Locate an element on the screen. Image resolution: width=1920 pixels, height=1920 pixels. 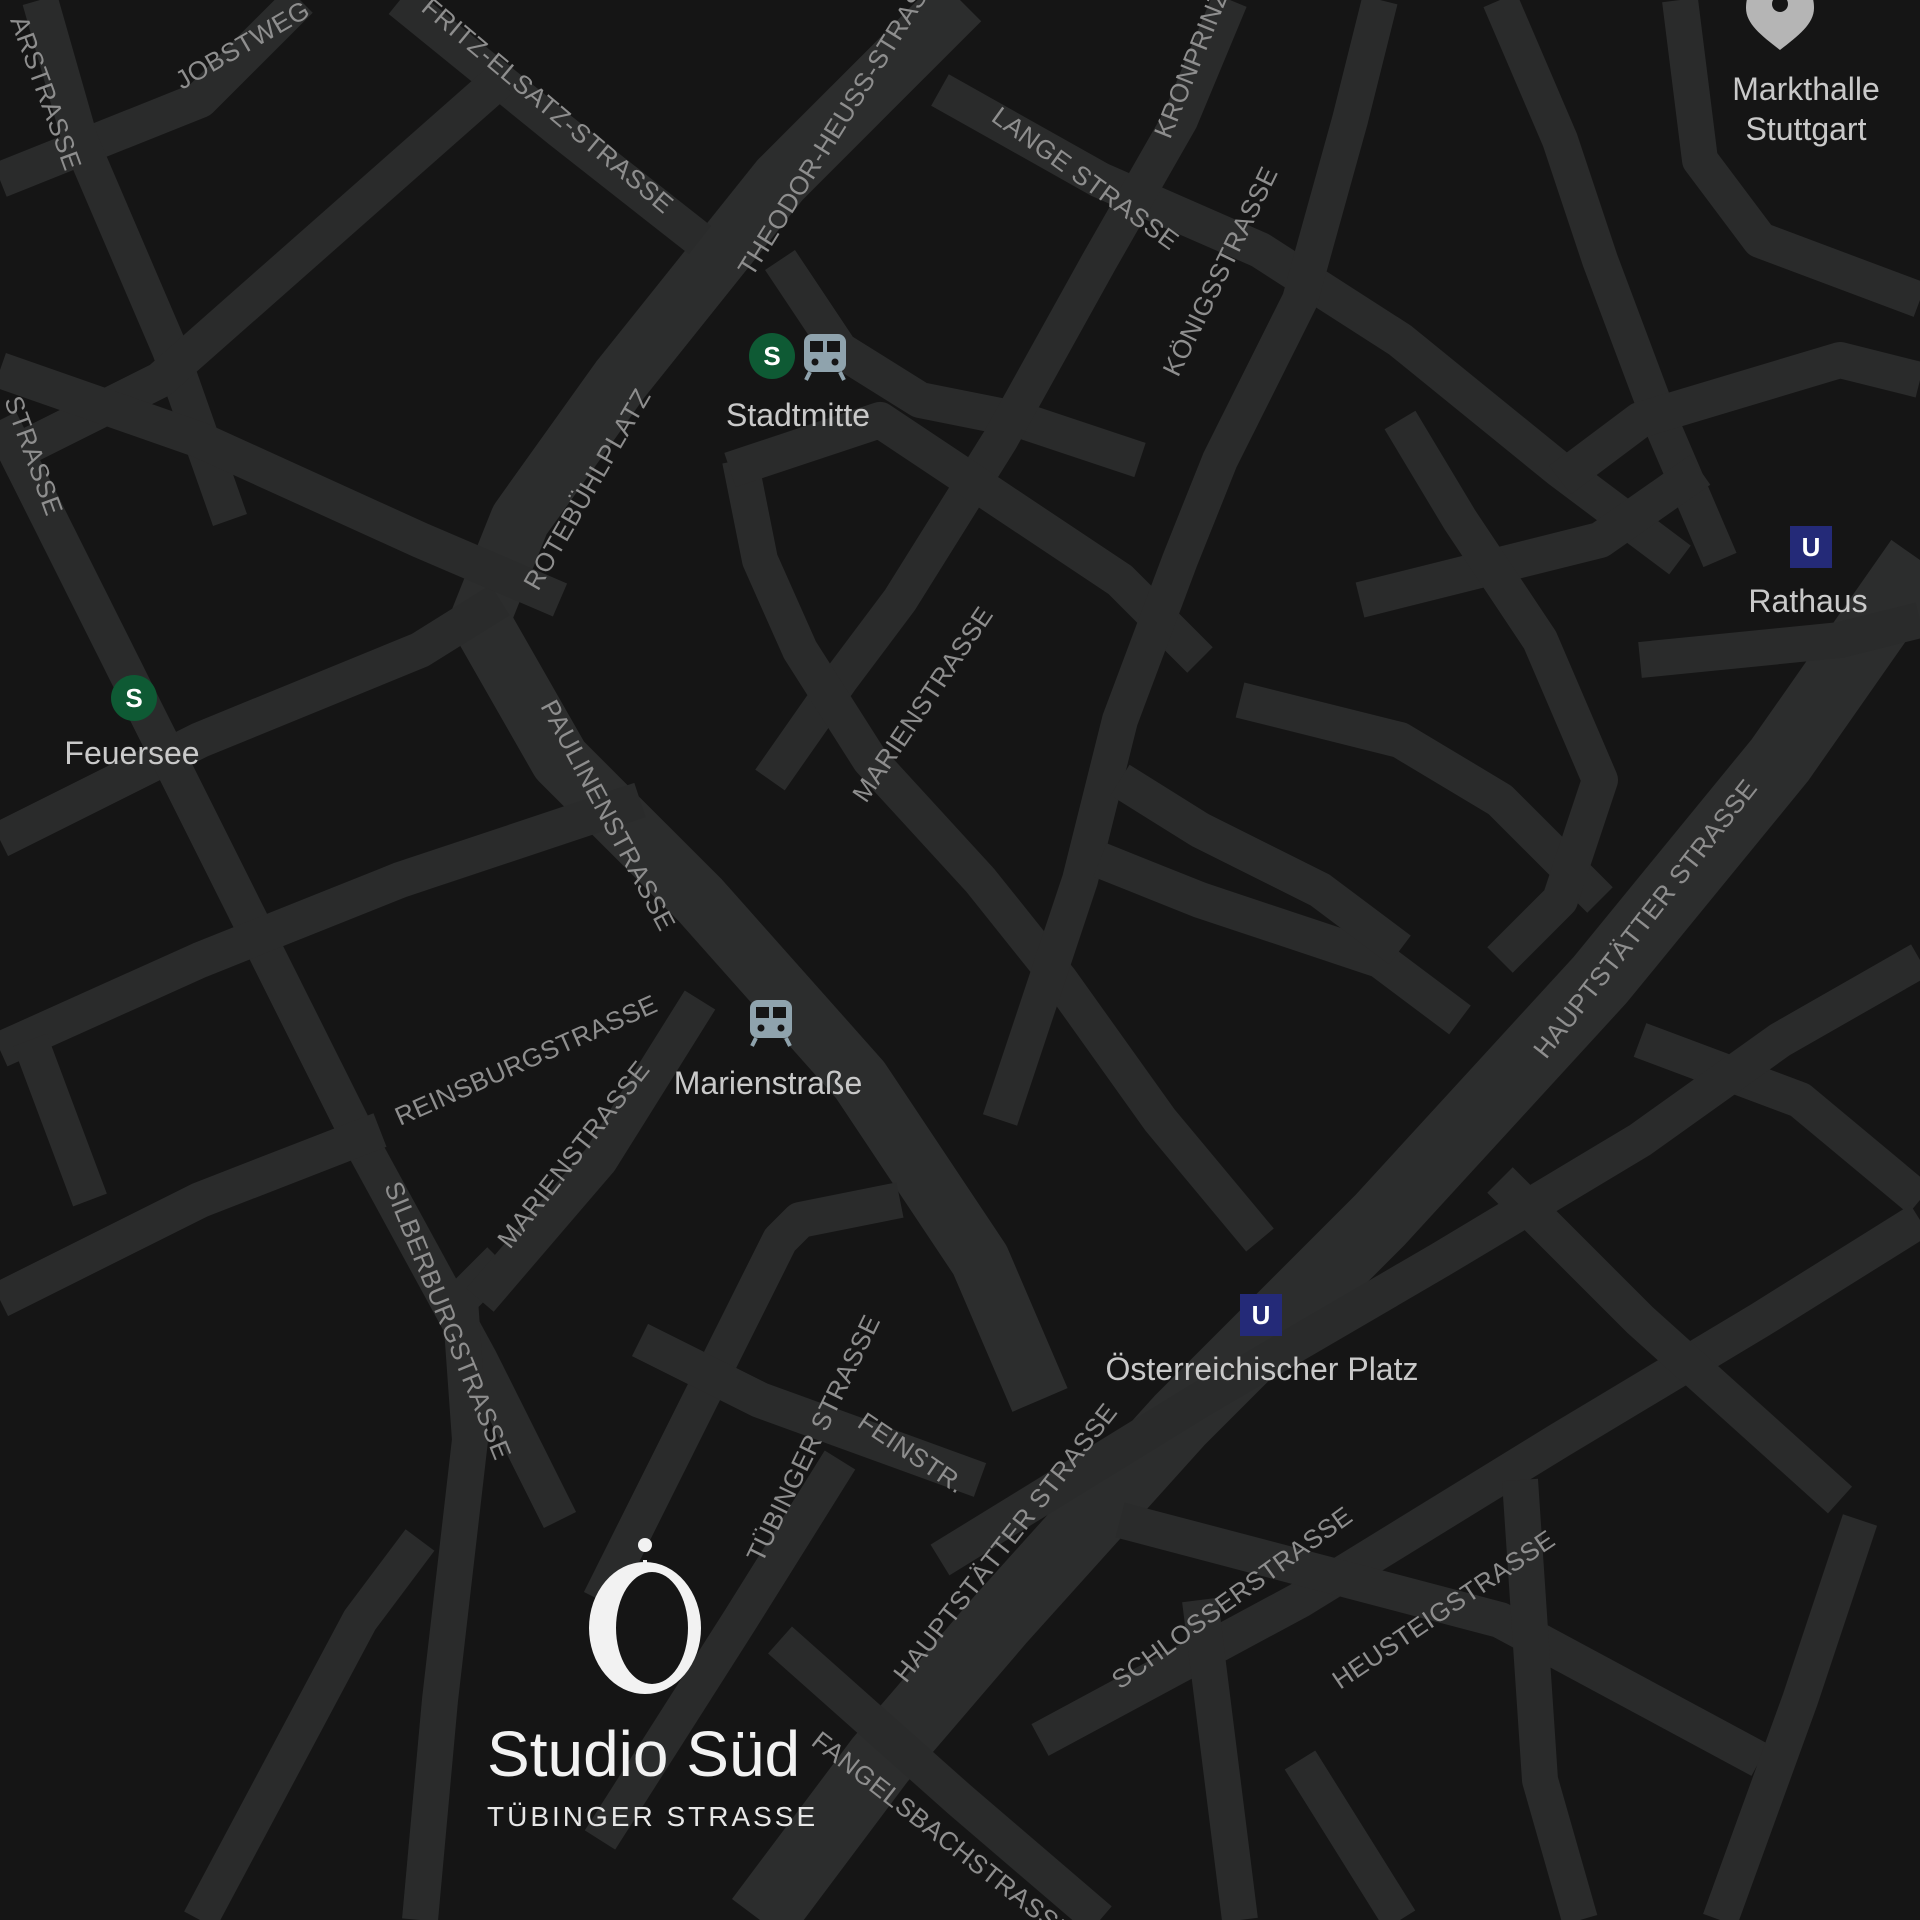
station-label-oesterreichischer-platz: Österreichischer Platz is located at coordinates (1262, 1369).